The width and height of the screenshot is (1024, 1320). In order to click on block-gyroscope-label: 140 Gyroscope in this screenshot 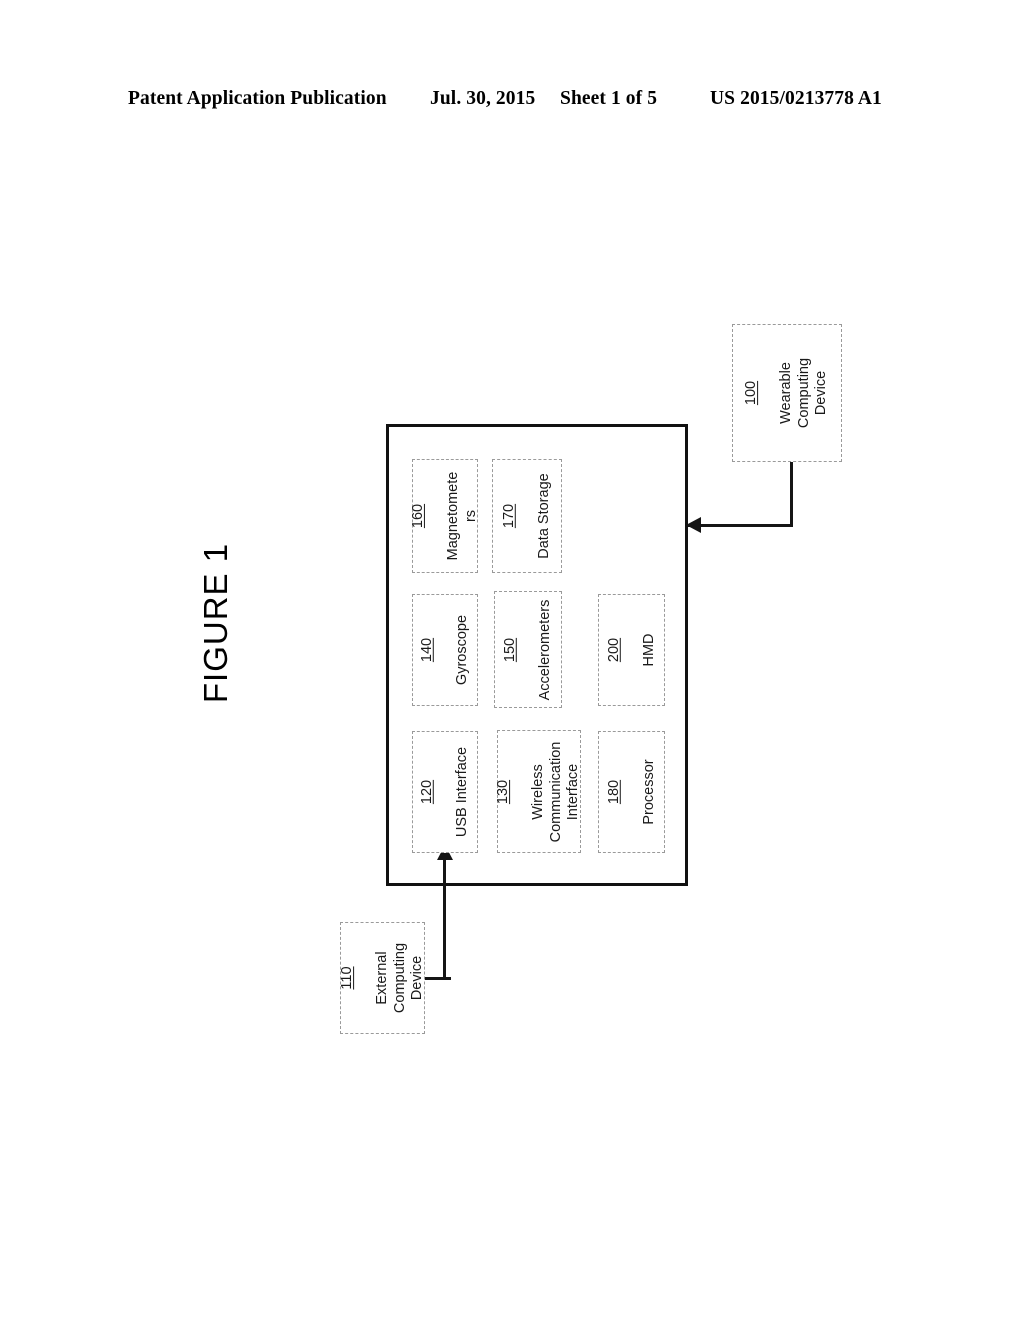, I will do `click(445, 650)`.